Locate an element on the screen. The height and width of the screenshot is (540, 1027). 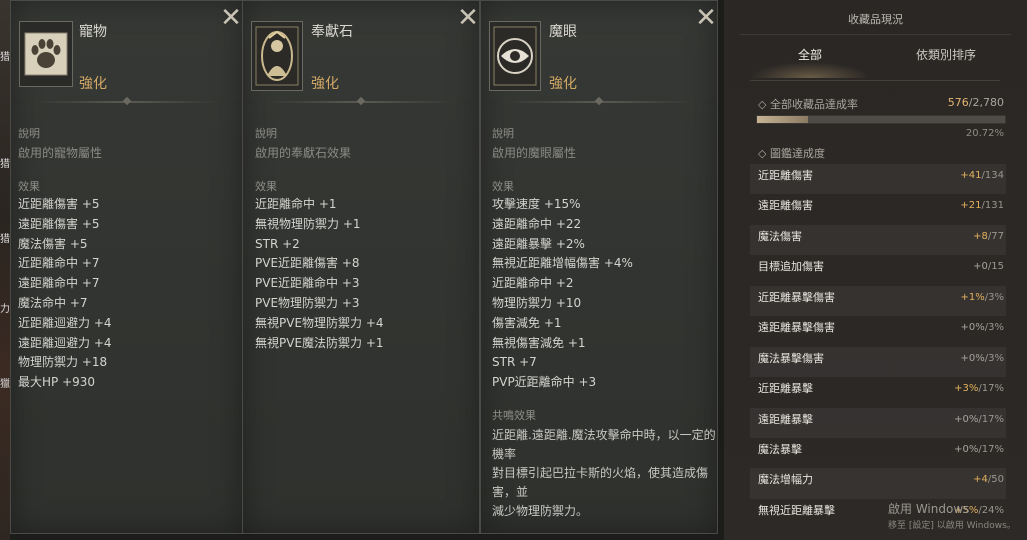
offering-stone-icon is located at coordinates (277, 56).